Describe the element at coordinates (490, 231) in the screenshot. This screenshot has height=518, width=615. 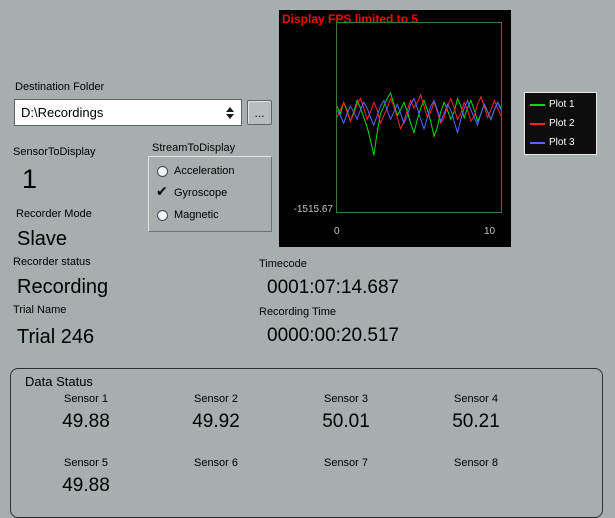
I see `x-axis-tick-max: 10` at that location.